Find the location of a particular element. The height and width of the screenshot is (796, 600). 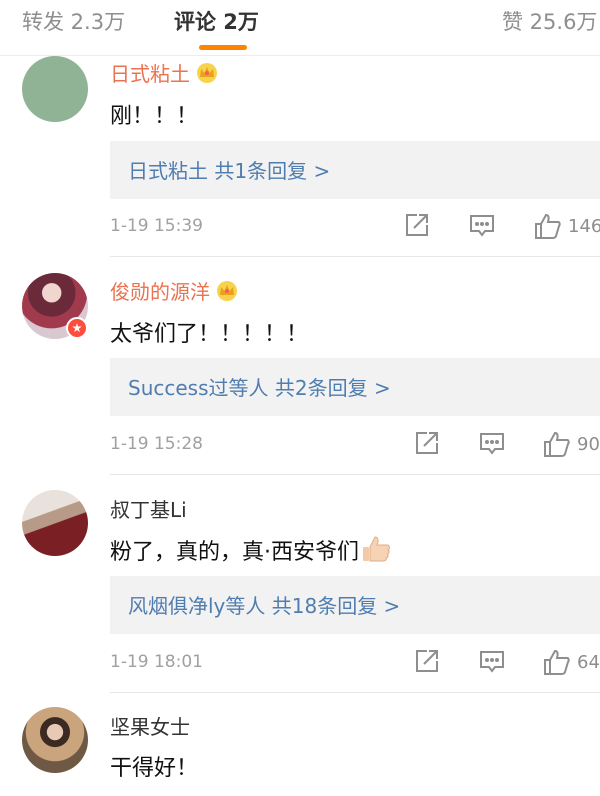

replies-link: 风烟俱净ly等人 共18条回复 > is located at coordinates (264, 604).